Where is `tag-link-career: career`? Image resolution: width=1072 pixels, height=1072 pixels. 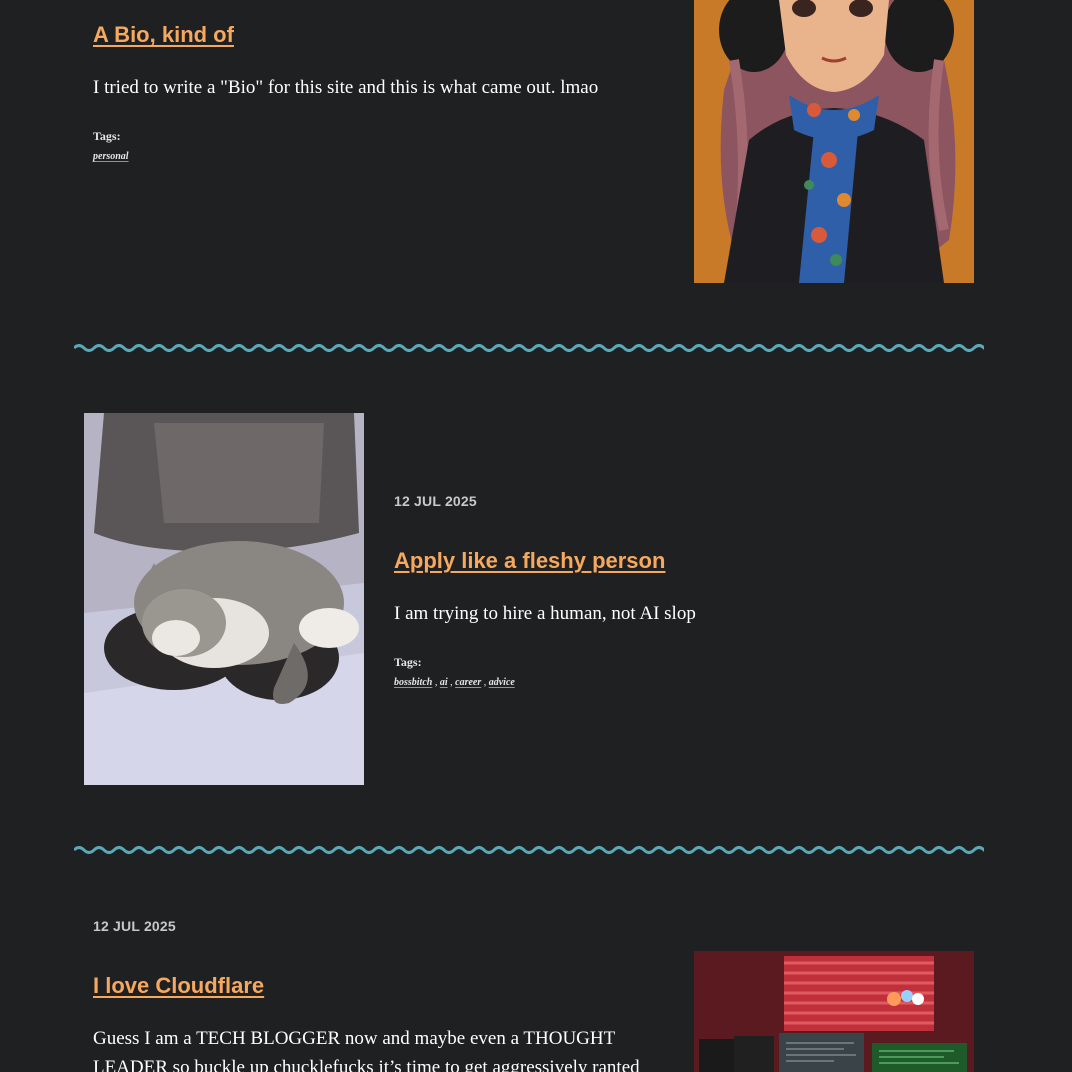 tag-link-career: career is located at coordinates (468, 682).